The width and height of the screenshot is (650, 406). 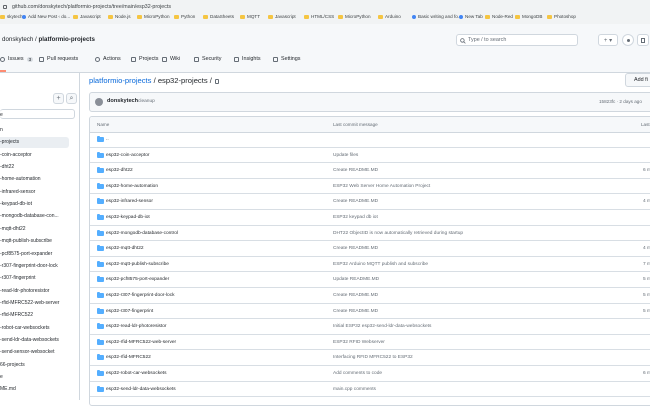 I want to click on file-tree-item: -robot-car-websockets, so click(x=35, y=328).